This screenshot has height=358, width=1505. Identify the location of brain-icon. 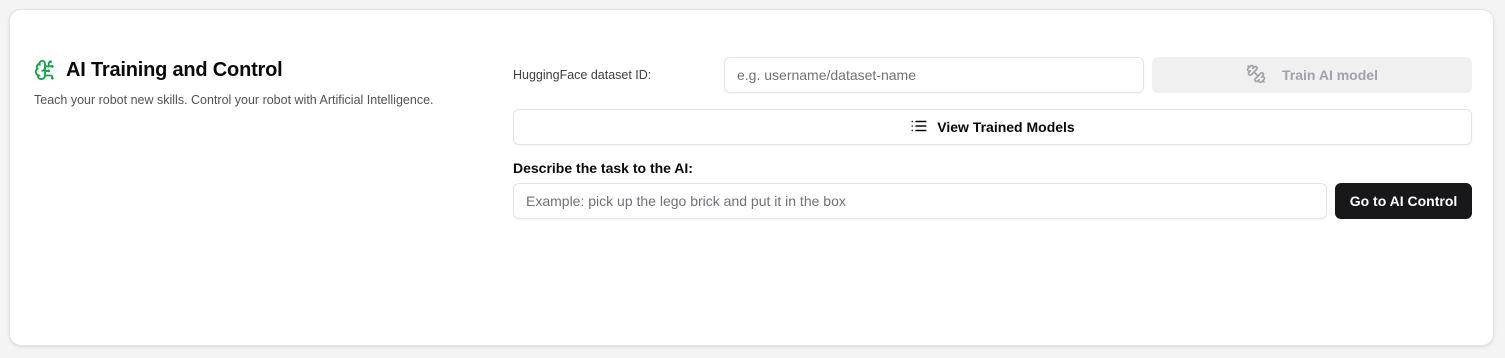
(45, 70).